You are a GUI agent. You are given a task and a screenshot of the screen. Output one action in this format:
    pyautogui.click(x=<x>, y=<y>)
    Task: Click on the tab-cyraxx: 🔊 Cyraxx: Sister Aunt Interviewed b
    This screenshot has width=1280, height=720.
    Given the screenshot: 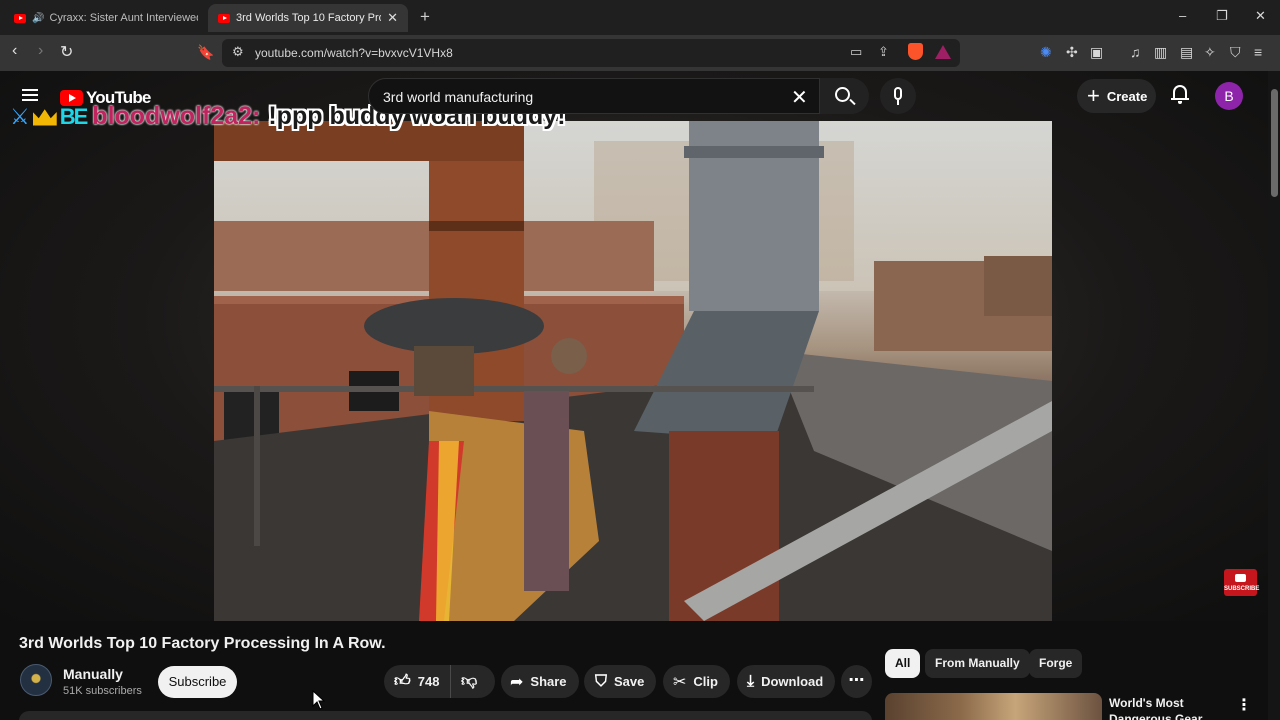 What is the action you would take?
    pyautogui.click(x=106, y=18)
    